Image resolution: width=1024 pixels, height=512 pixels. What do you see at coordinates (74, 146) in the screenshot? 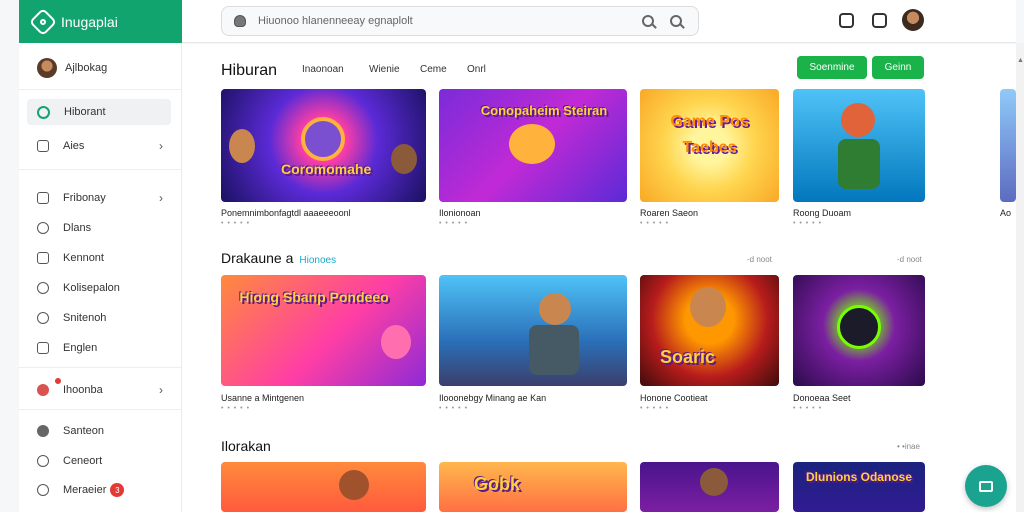
I see `sidebar-item-label: Aies` at bounding box center [74, 146].